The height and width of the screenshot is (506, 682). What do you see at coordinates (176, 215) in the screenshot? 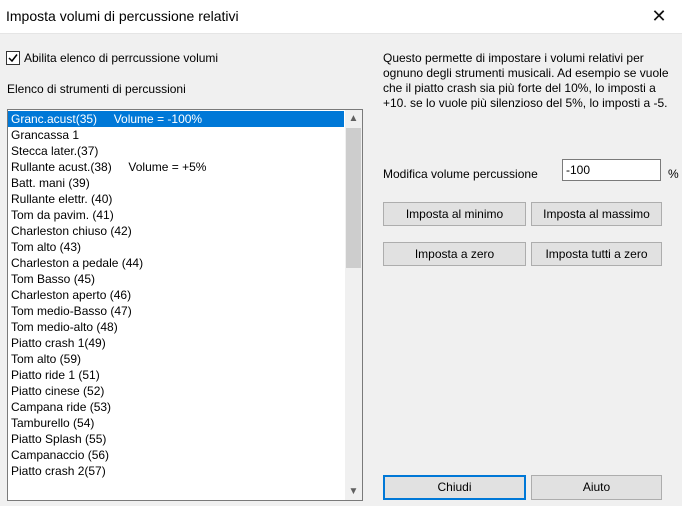
I see `list-item: Tom da pavim. (41)` at bounding box center [176, 215].